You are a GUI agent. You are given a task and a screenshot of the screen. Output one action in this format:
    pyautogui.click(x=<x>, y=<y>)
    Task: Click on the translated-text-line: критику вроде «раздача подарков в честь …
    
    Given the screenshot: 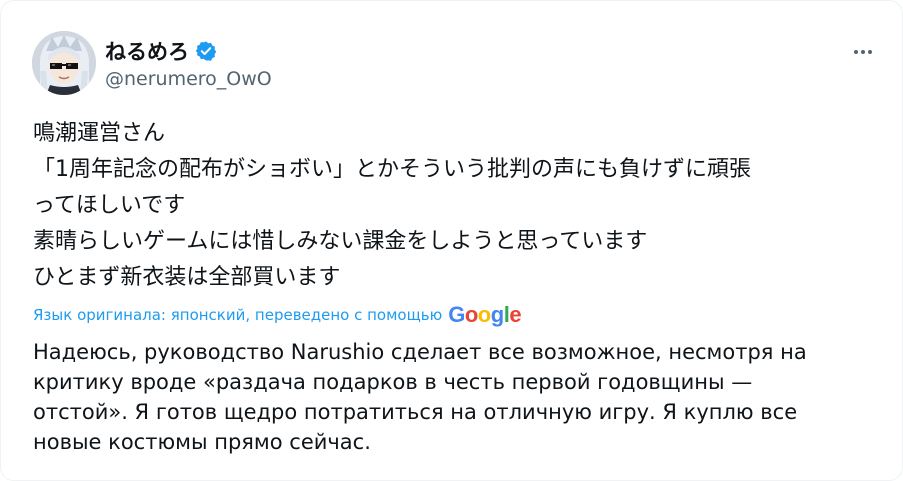 What is the action you would take?
    pyautogui.click(x=393, y=382)
    